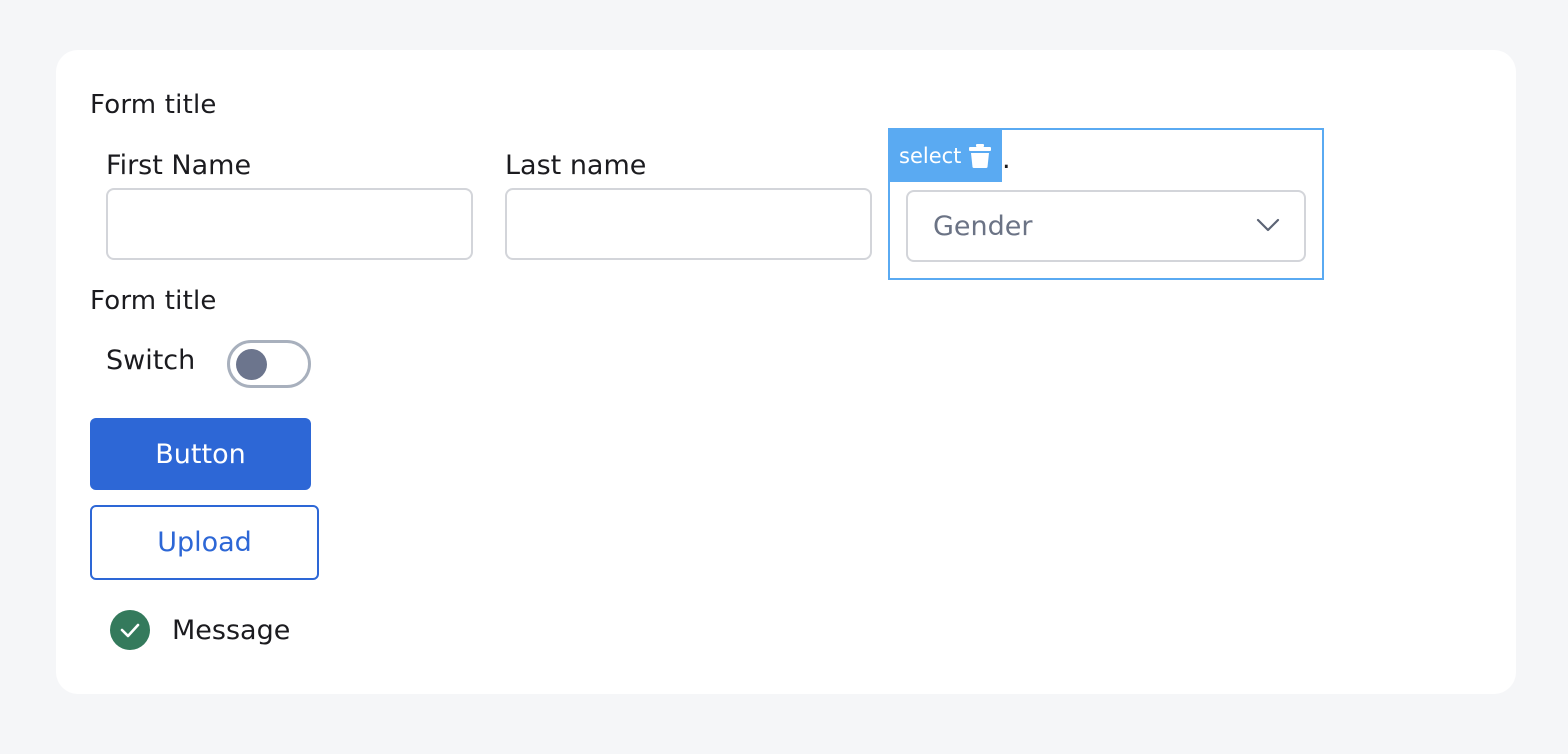 The width and height of the screenshot is (1568, 754). What do you see at coordinates (269, 364) in the screenshot?
I see `switch-toggle` at bounding box center [269, 364].